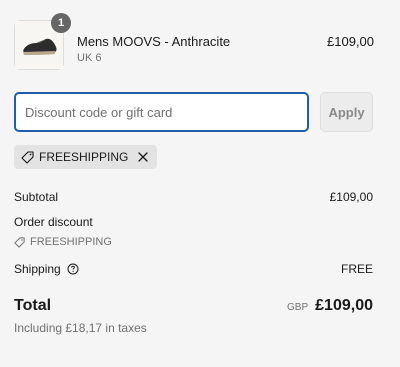 The image size is (400, 367). Describe the element at coordinates (80, 328) in the screenshot. I see `taxes-note: Including £18,17 in taxes` at that location.